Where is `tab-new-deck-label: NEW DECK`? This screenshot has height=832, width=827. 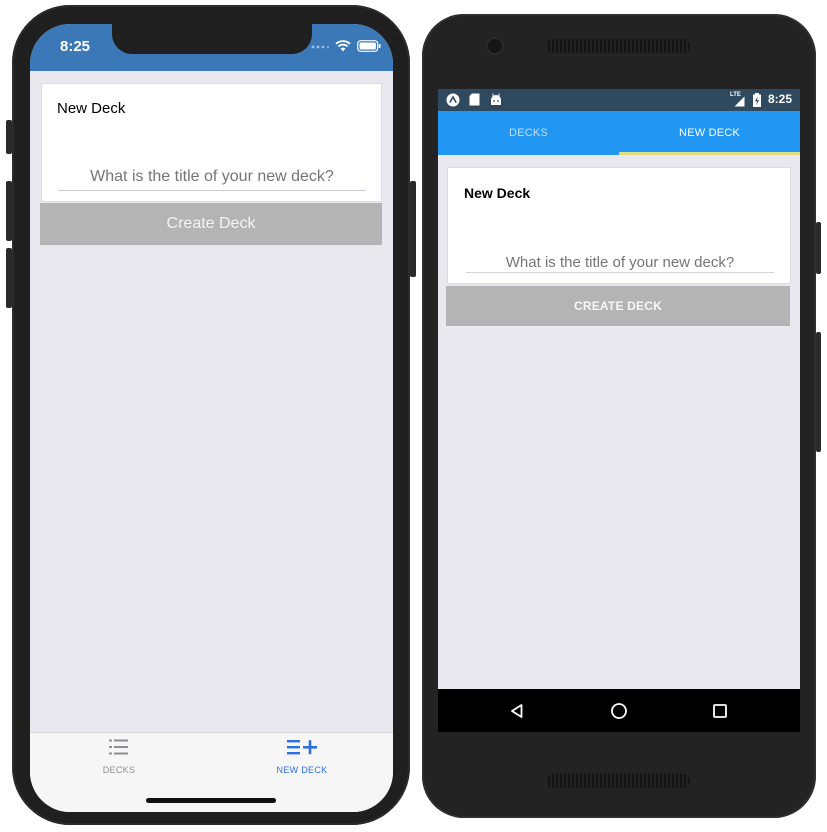 tab-new-deck-label: NEW DECK is located at coordinates (302, 770).